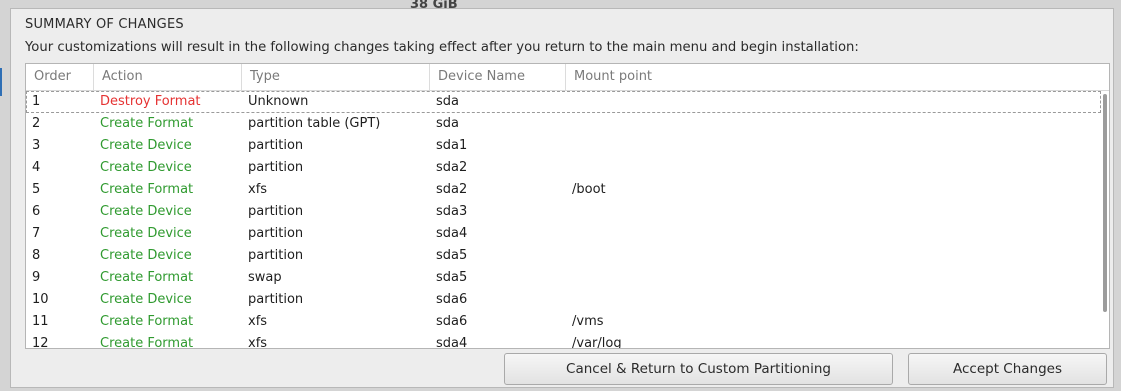  I want to click on table-row: 6 Create Device partition sda3, so click(563, 212).